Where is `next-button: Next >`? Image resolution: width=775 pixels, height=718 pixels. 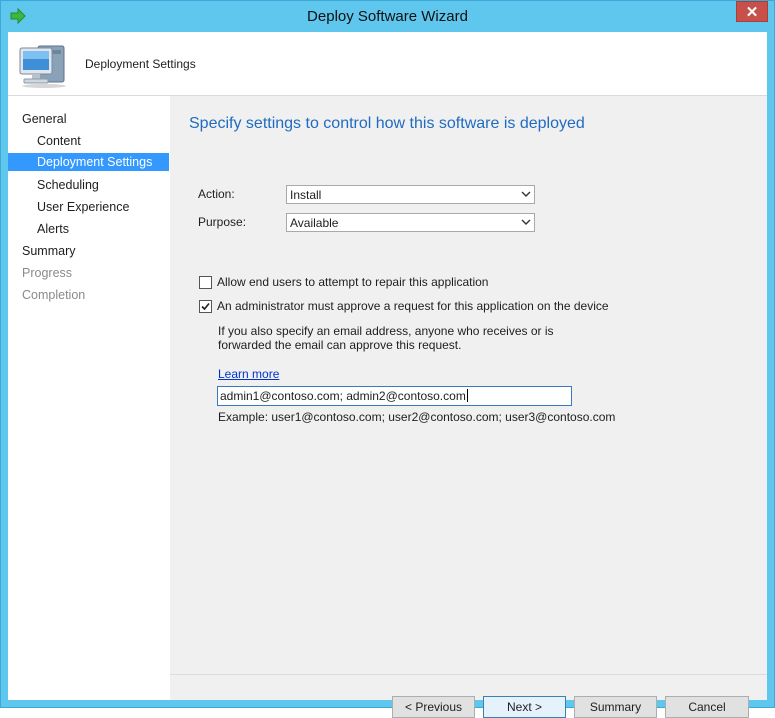
next-button: Next > is located at coordinates (524, 707).